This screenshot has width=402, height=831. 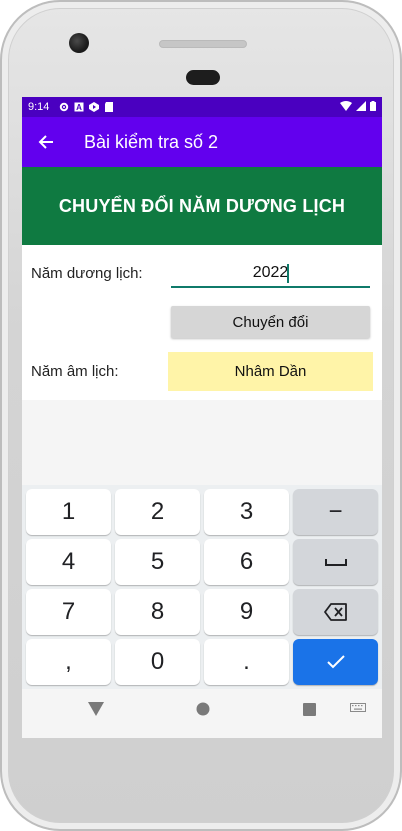 I want to click on status-icons-left: A, so click(x=86, y=107).